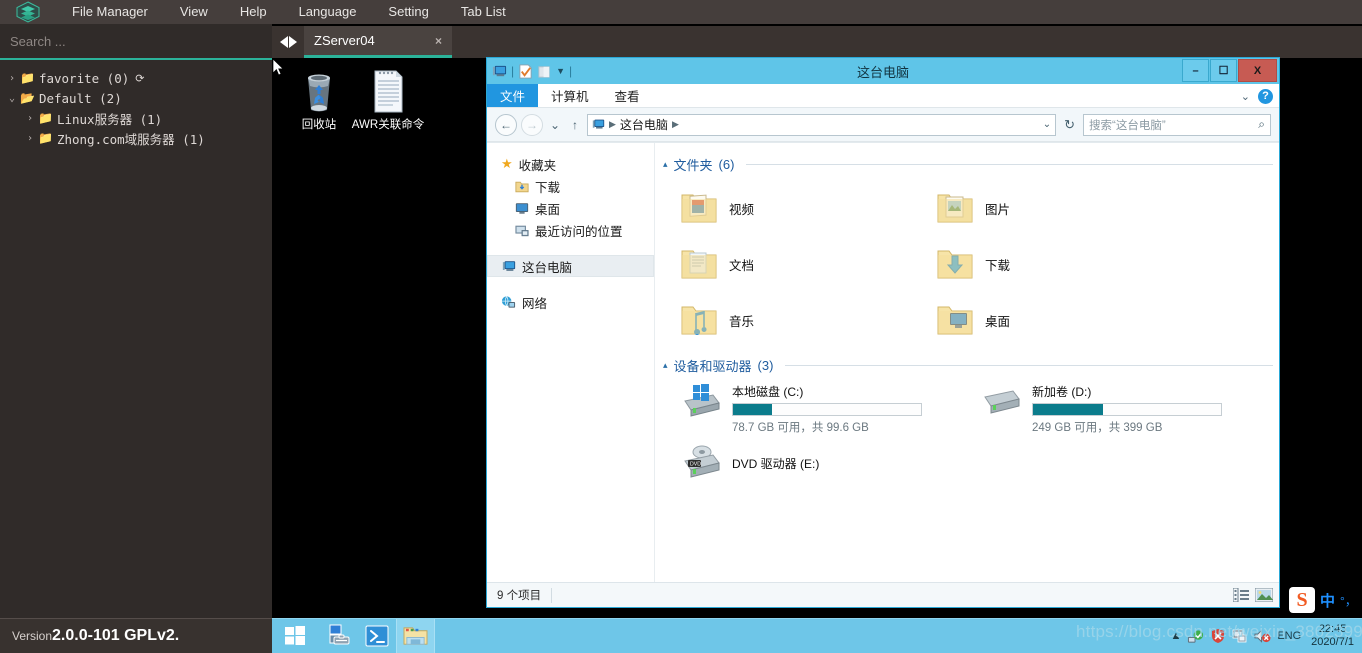 This screenshot has width=1362, height=653. I want to click on folder-item-videos: 视频, so click(791, 208).